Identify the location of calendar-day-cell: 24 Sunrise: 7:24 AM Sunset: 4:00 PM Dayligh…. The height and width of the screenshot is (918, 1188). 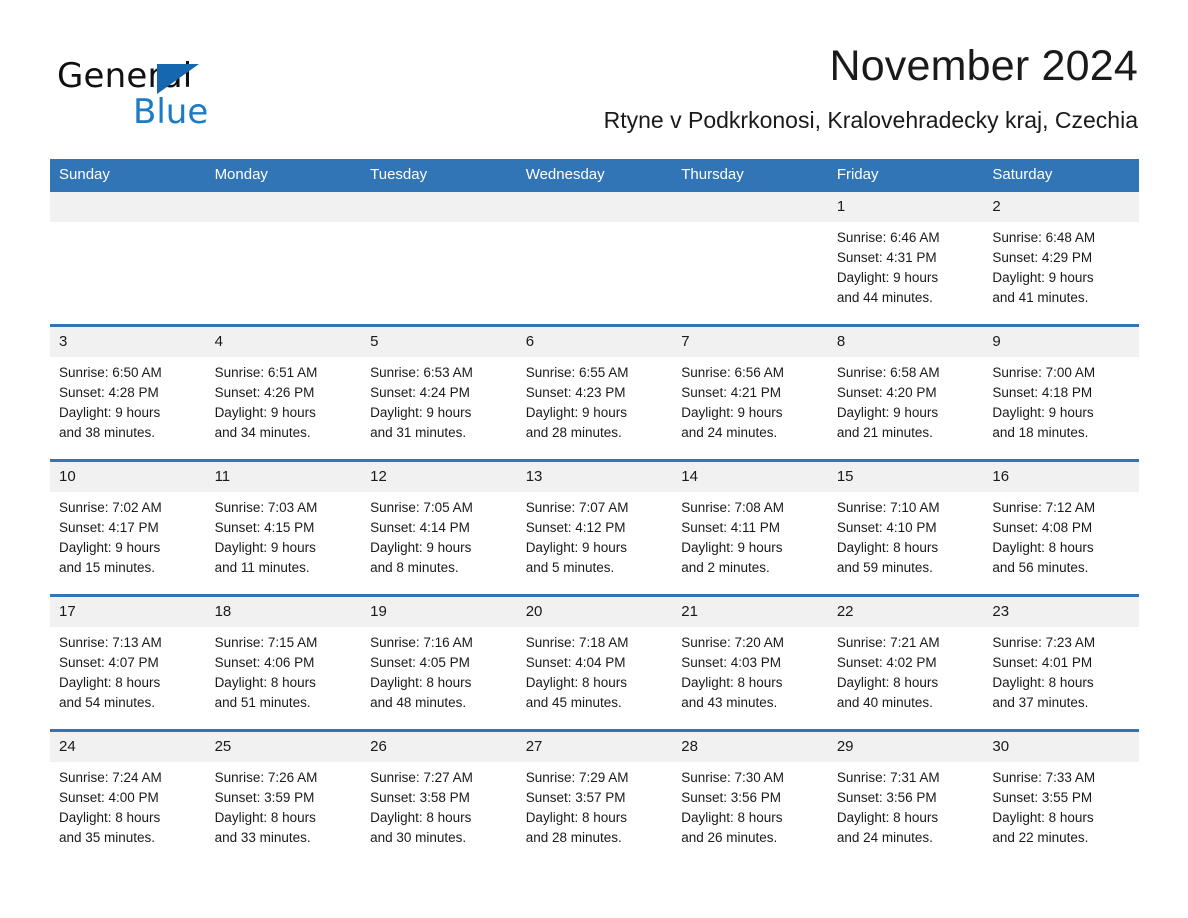
(128, 796).